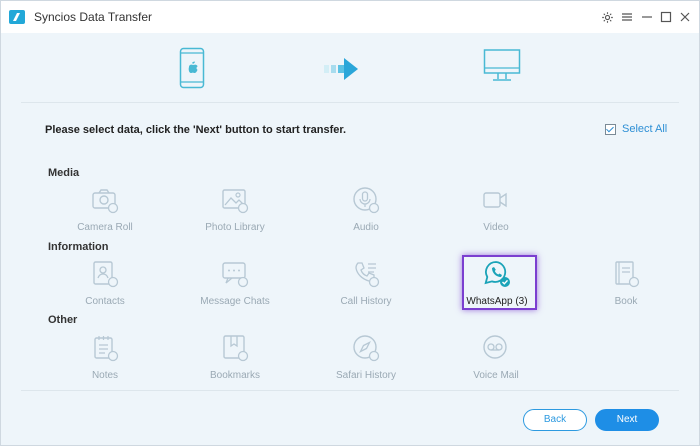 This screenshot has width=700, height=446. I want to click on settings-button, so click(607, 17).